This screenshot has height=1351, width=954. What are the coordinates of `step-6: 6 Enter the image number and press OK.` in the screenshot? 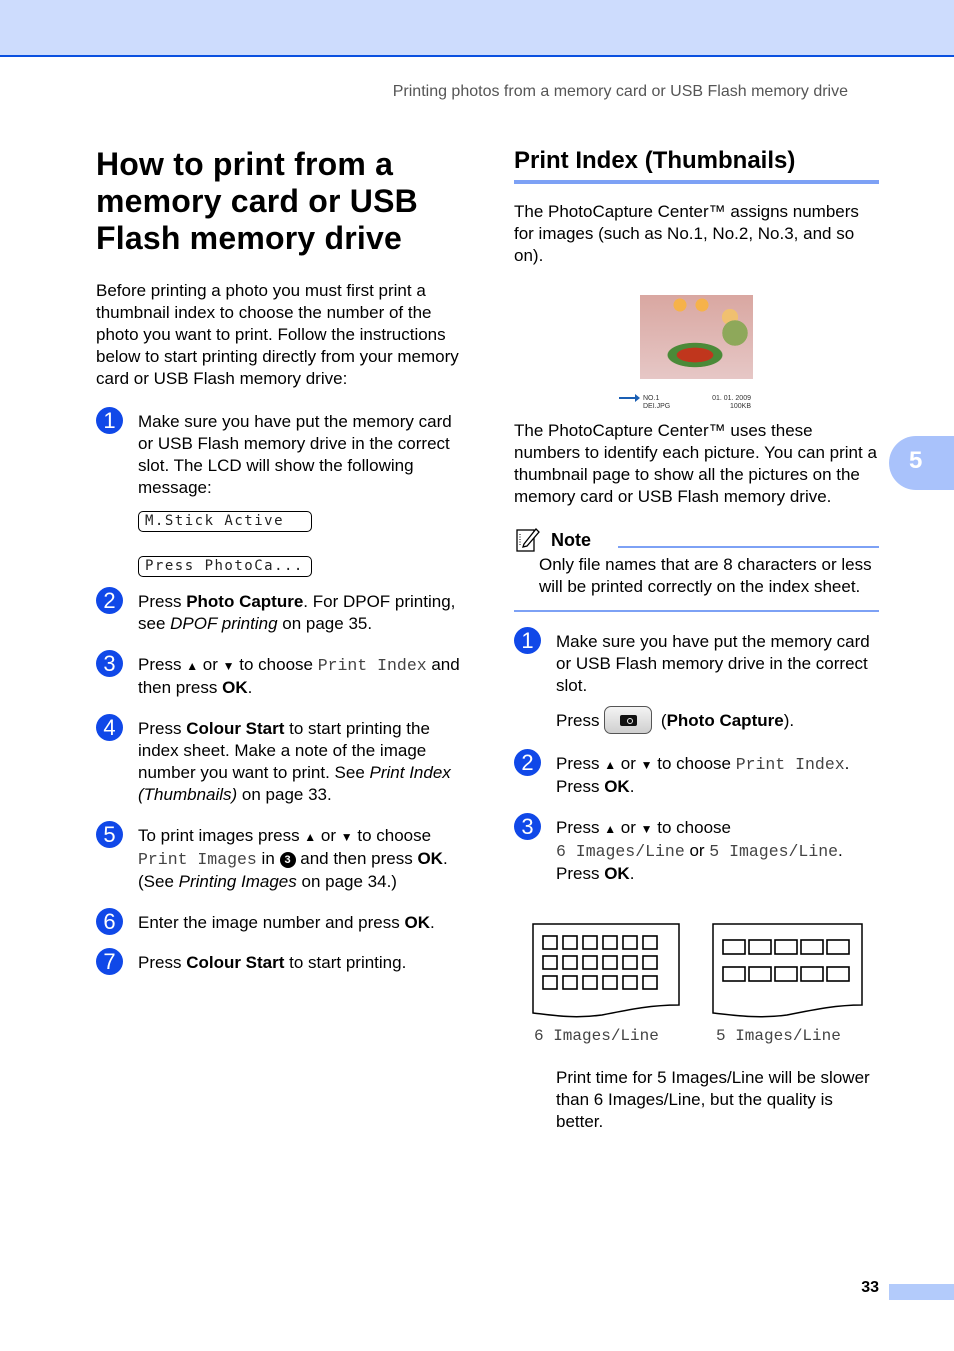 It's located at (282, 921).